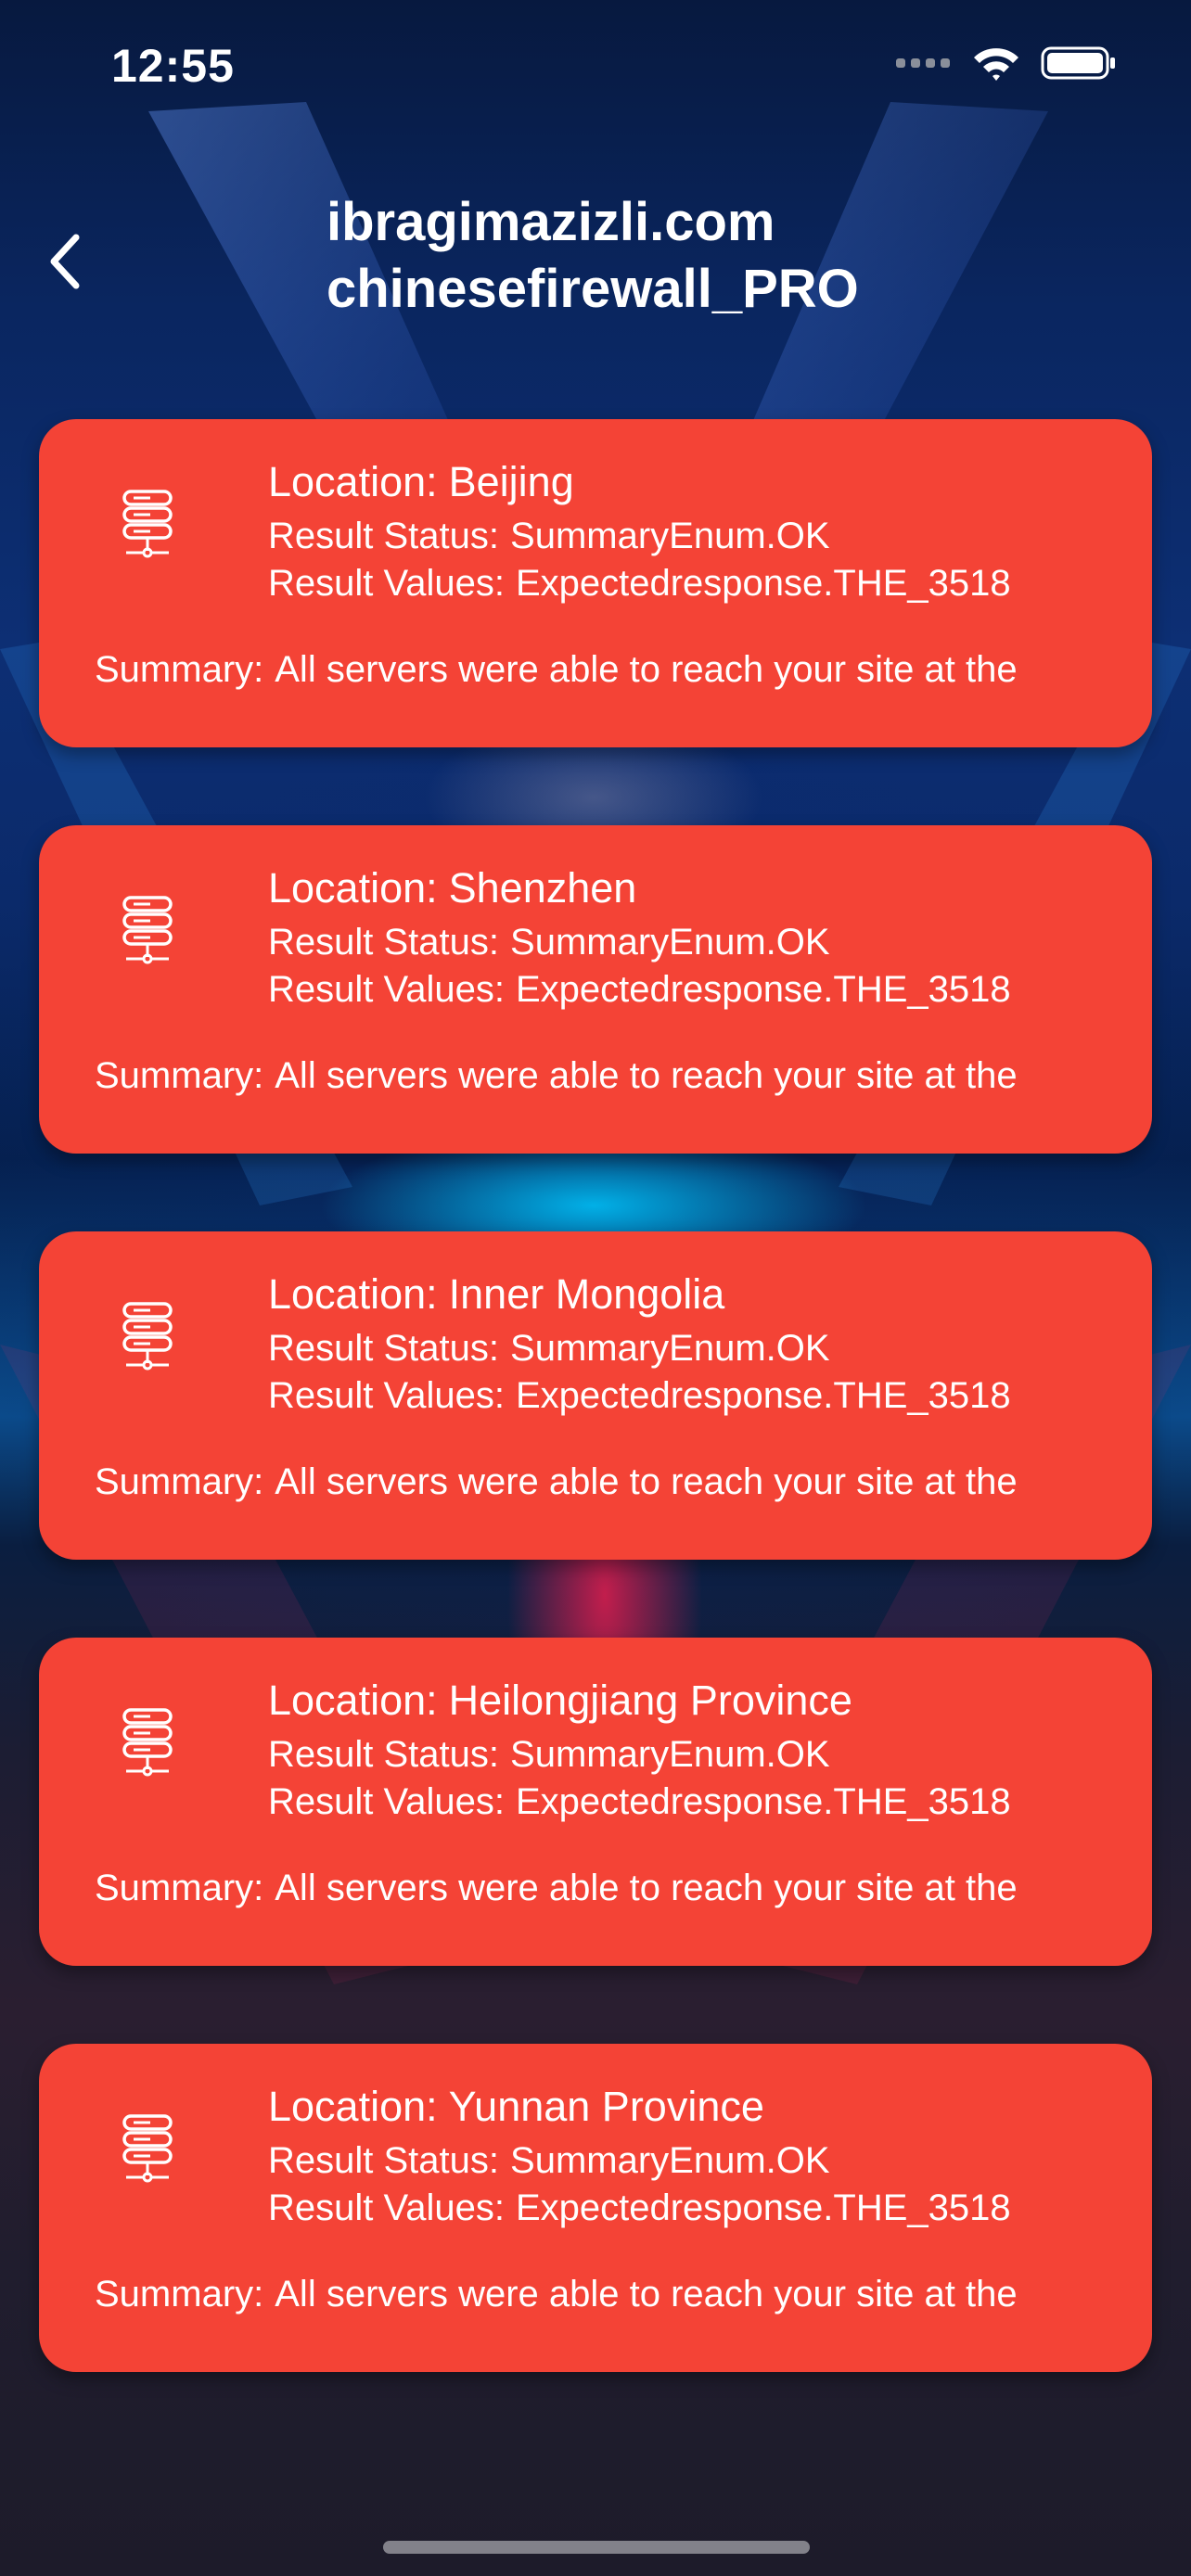 Image resolution: width=1191 pixels, height=2576 pixels. I want to click on back-button, so click(65, 261).